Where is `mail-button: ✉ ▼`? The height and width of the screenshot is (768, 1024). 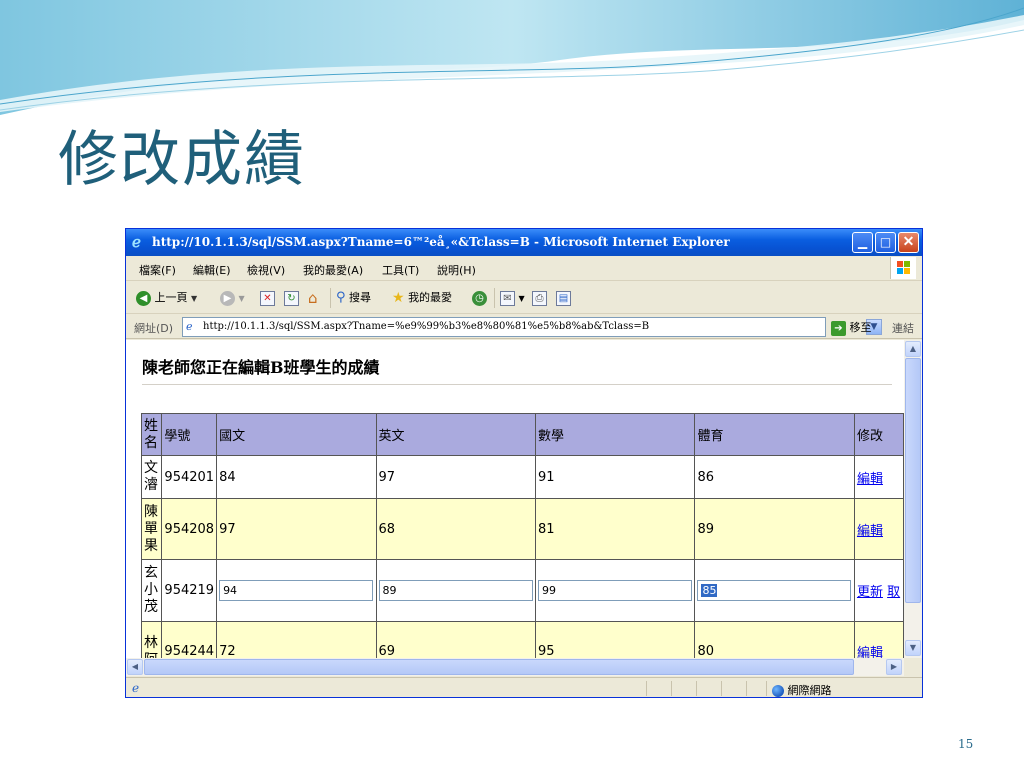
mail-button: ✉ ▼ is located at coordinates (512, 298).